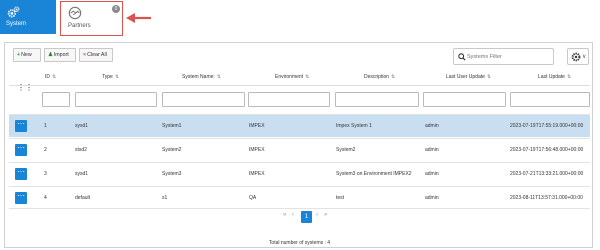  Describe the element at coordinates (45, 126) in the screenshot. I see `cell-id: 1` at that location.